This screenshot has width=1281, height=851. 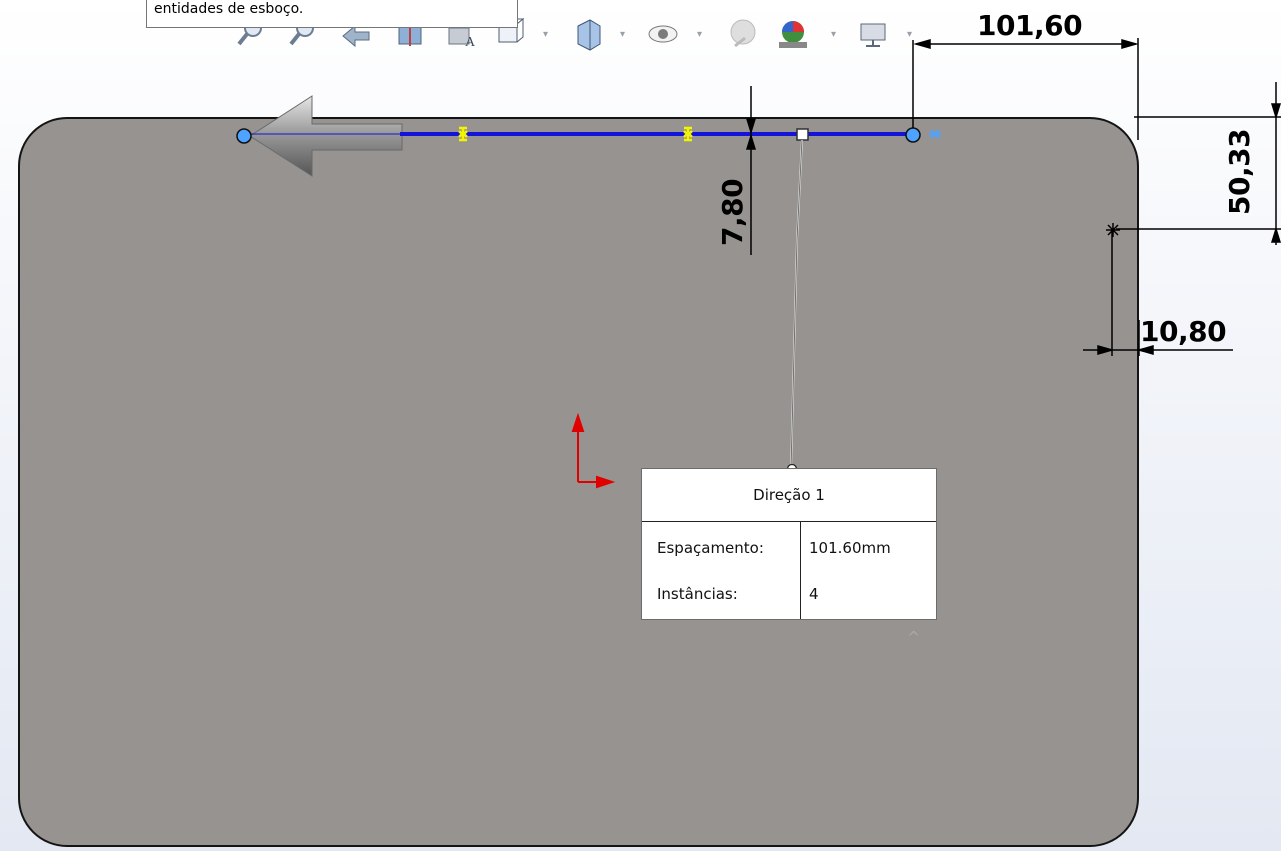 What do you see at coordinates (710, 548) in the screenshot?
I see `spacing-label: Espaçamento:` at bounding box center [710, 548].